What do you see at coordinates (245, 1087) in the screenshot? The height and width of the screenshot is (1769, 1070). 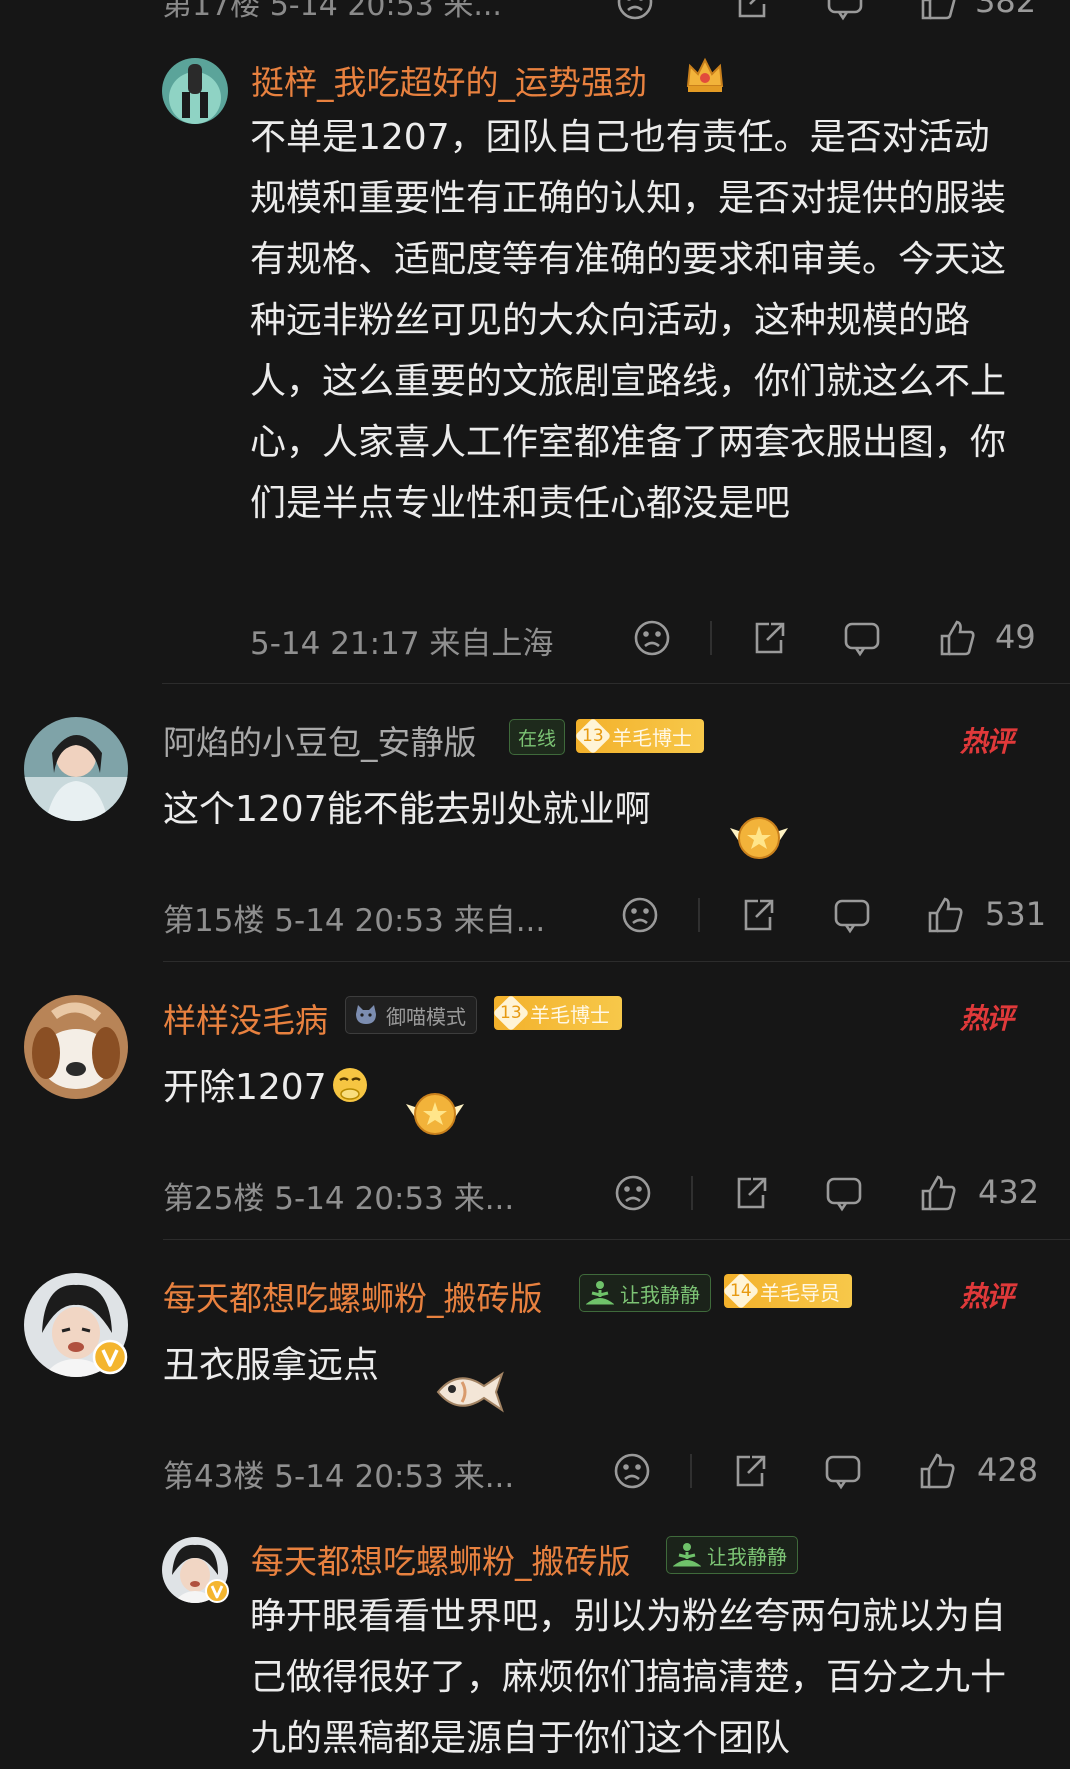 I see `comment-text: 开除1207` at bounding box center [245, 1087].